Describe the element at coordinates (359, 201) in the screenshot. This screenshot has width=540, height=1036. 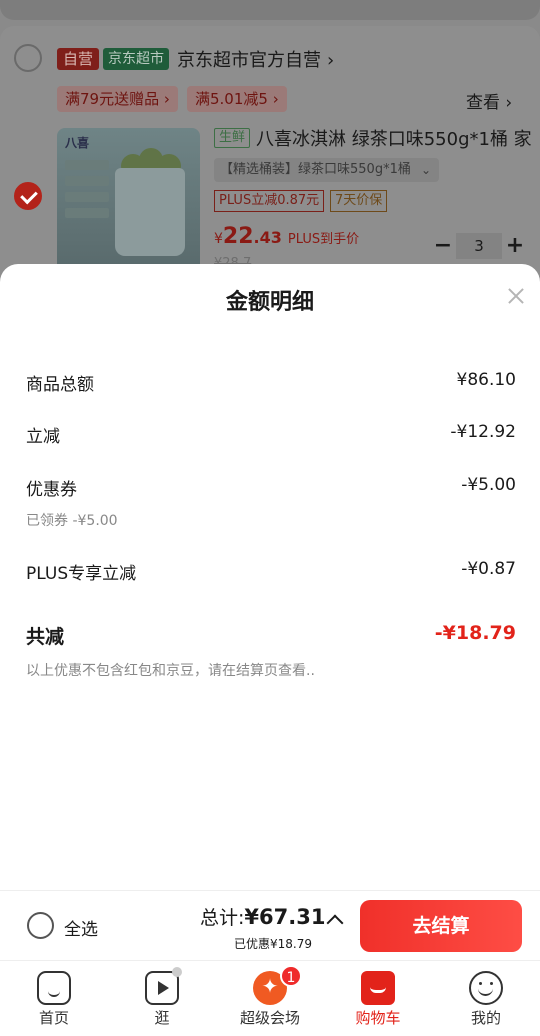
I see `price-guarantee-tag: 7天价保` at that location.